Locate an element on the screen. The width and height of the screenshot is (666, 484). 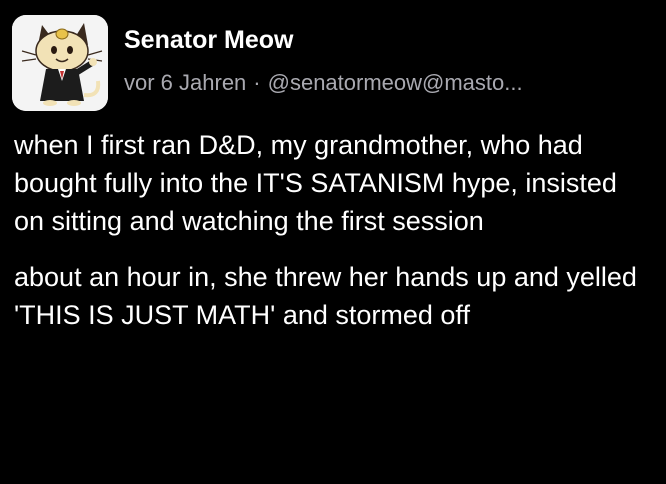
avatar is located at coordinates (60, 63).